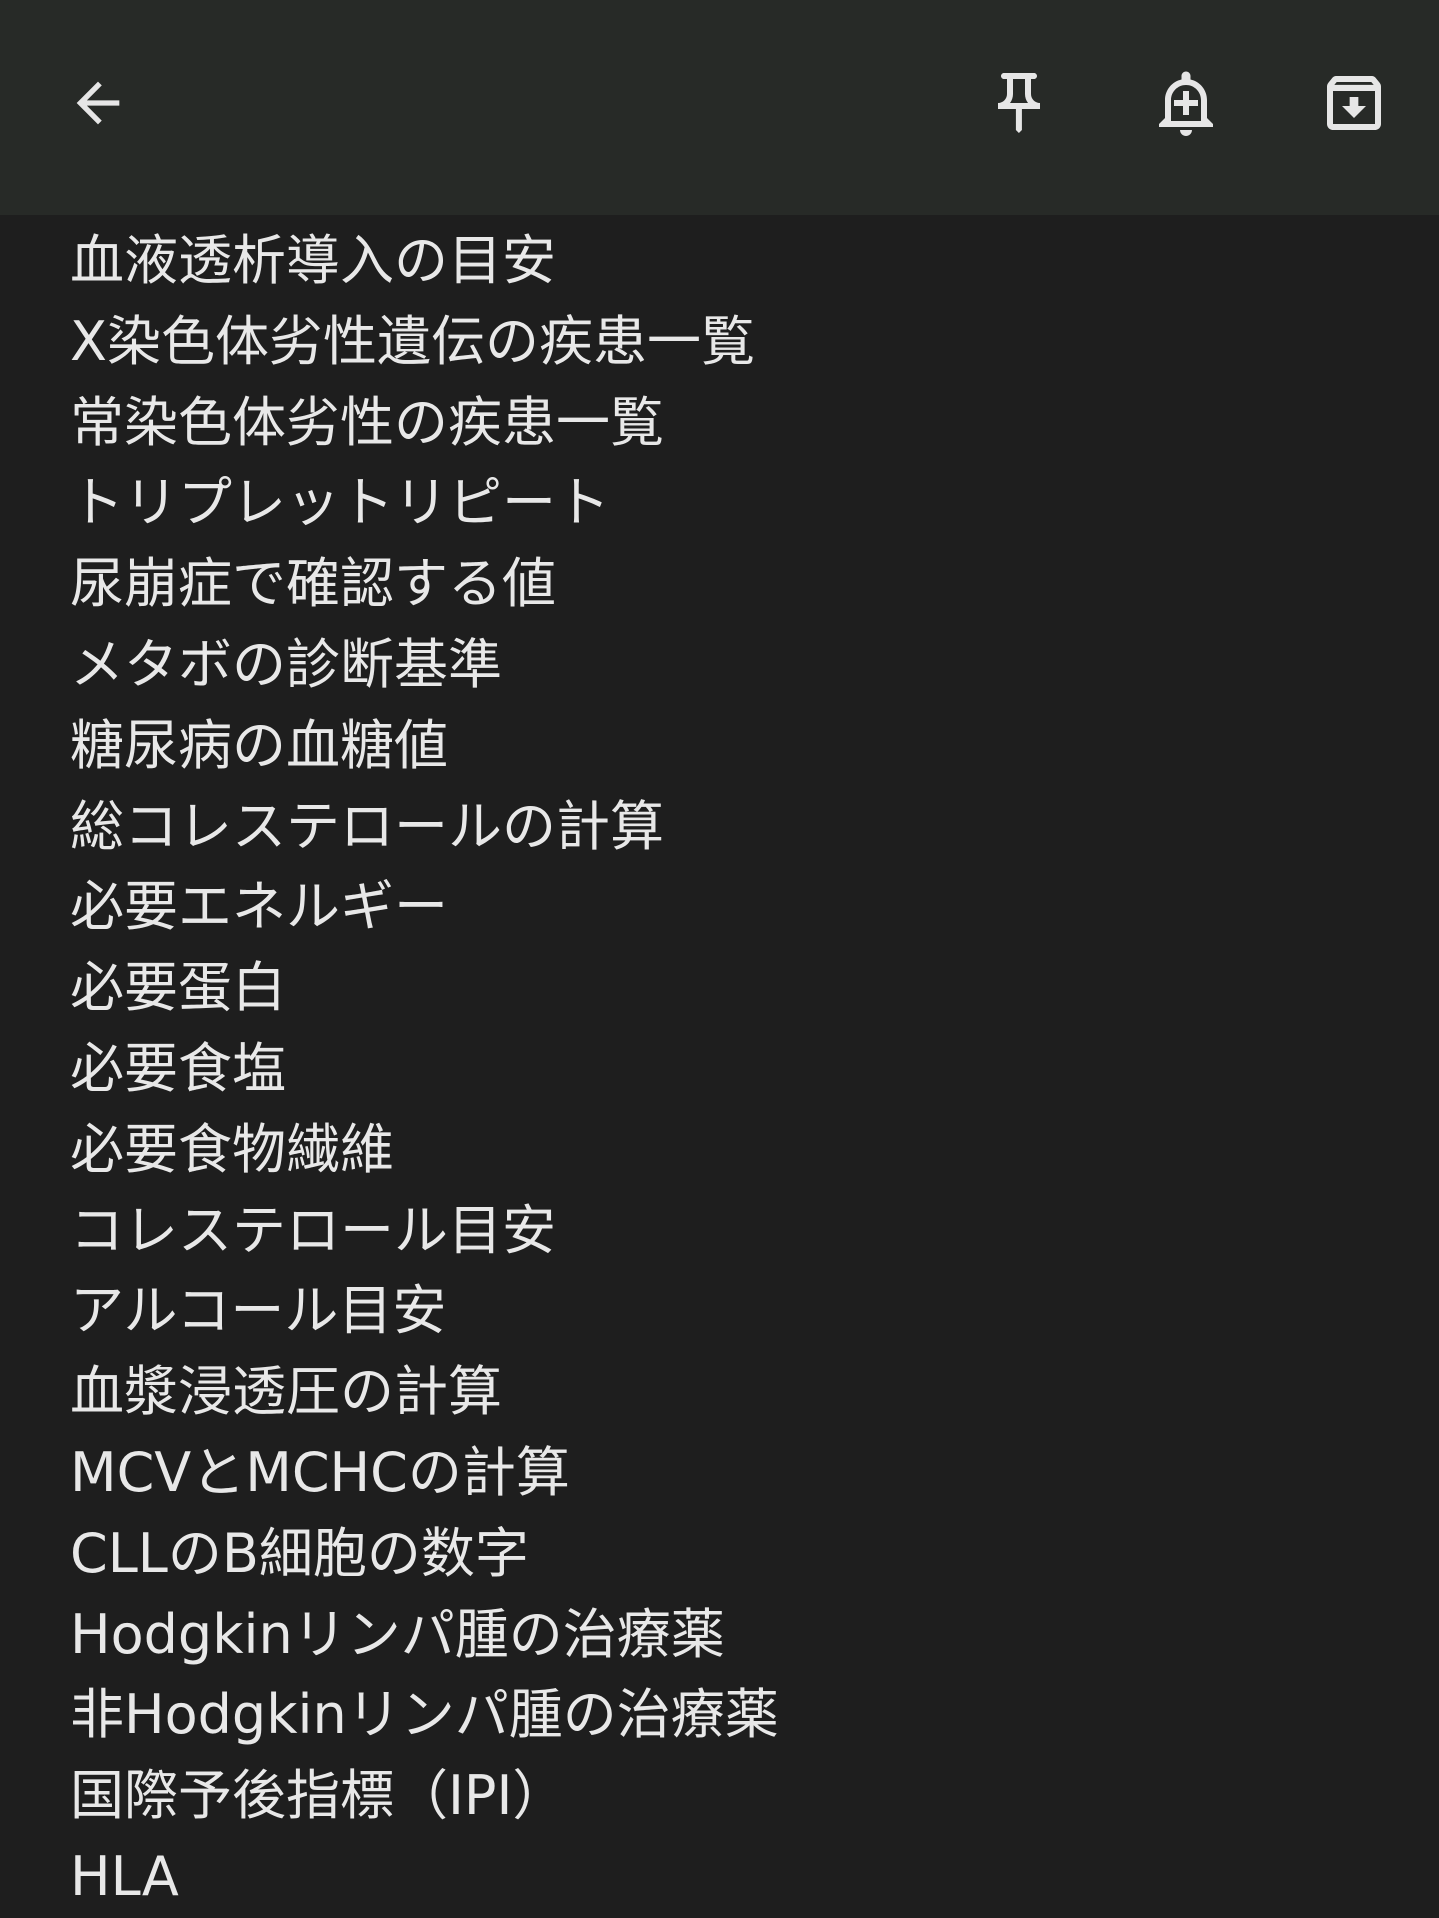 The image size is (1439, 1918). Describe the element at coordinates (259, 745) in the screenshot. I see `note-line: 糖尿病の血糖値` at that location.